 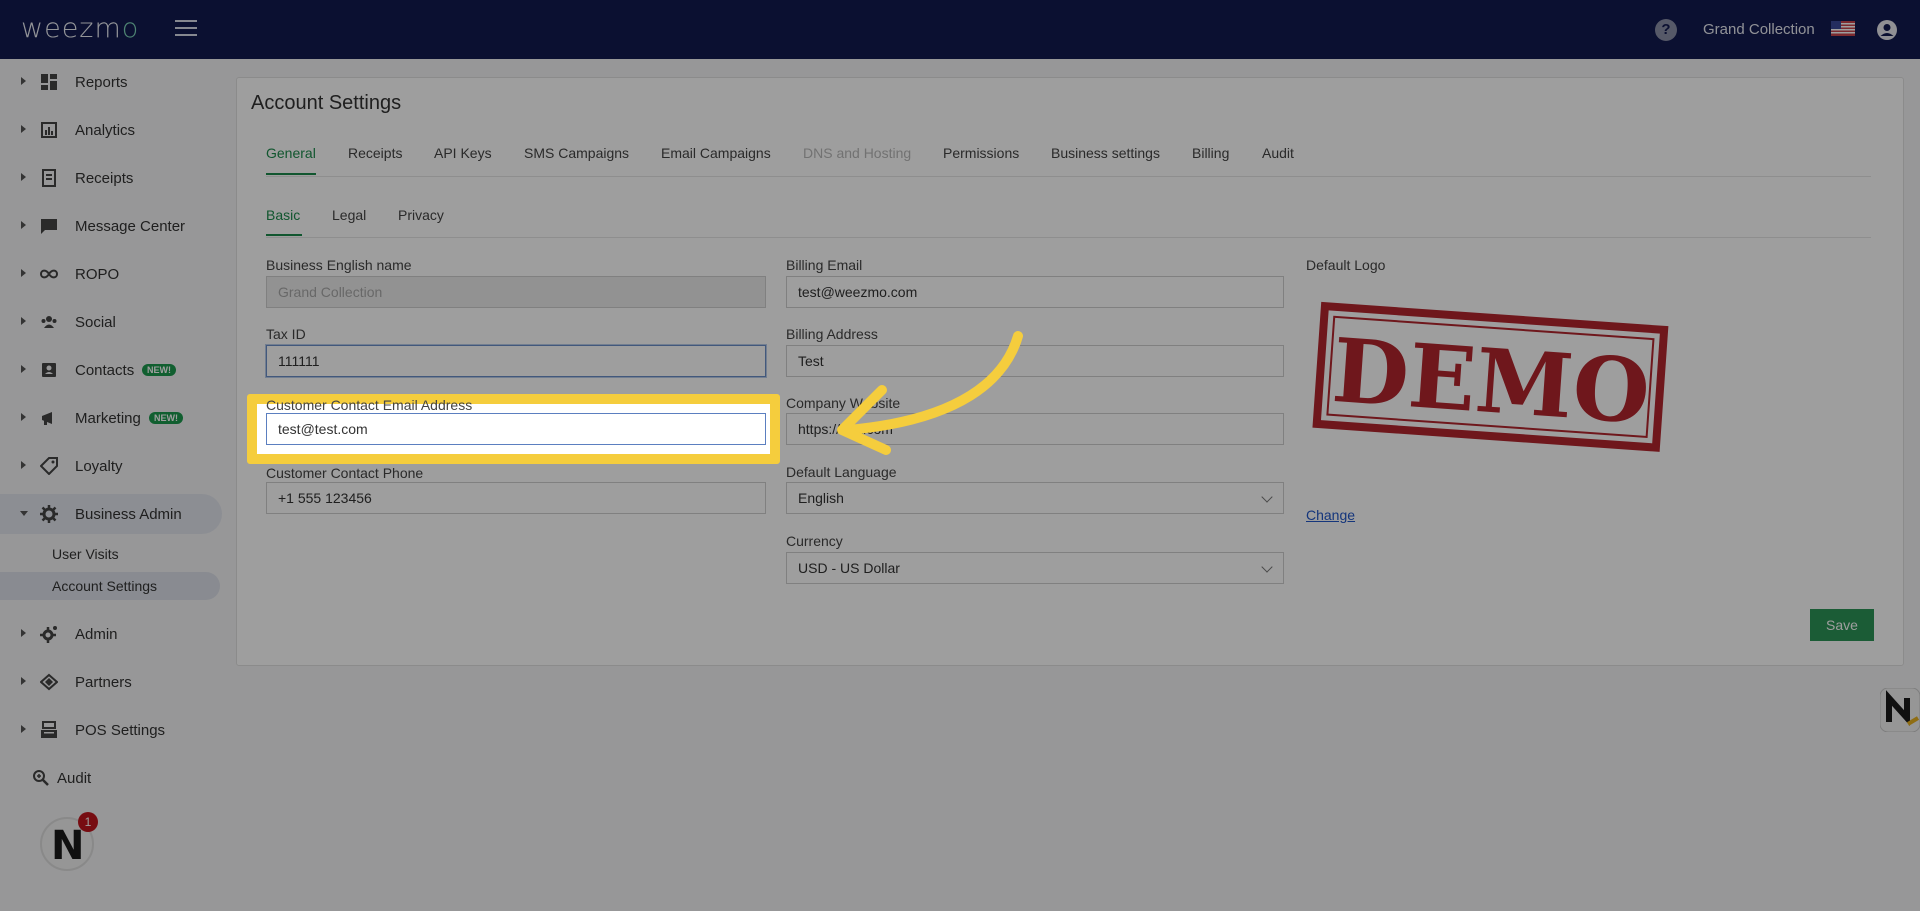 I want to click on sidebar-item-reports: Reports, so click(x=111, y=82).